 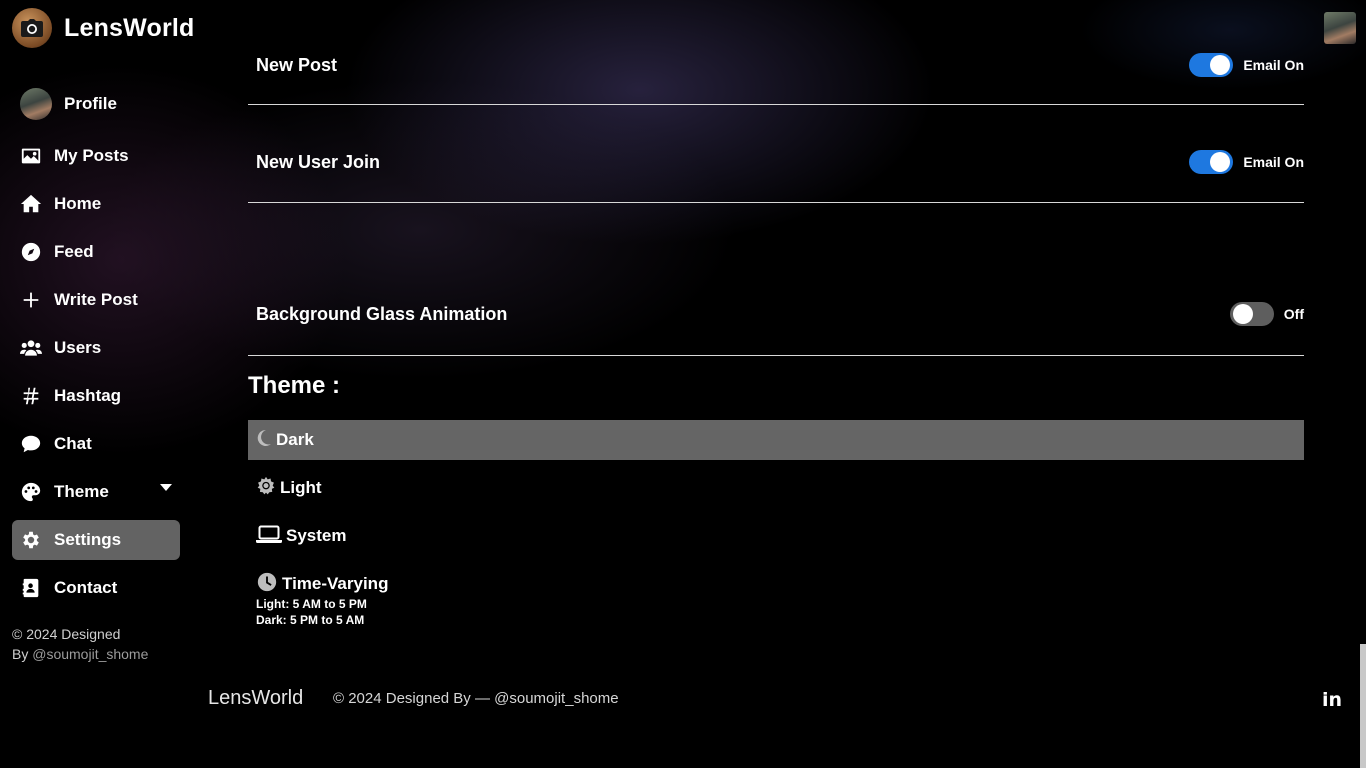 What do you see at coordinates (1251, 314) in the screenshot?
I see `background-animation-toggle` at bounding box center [1251, 314].